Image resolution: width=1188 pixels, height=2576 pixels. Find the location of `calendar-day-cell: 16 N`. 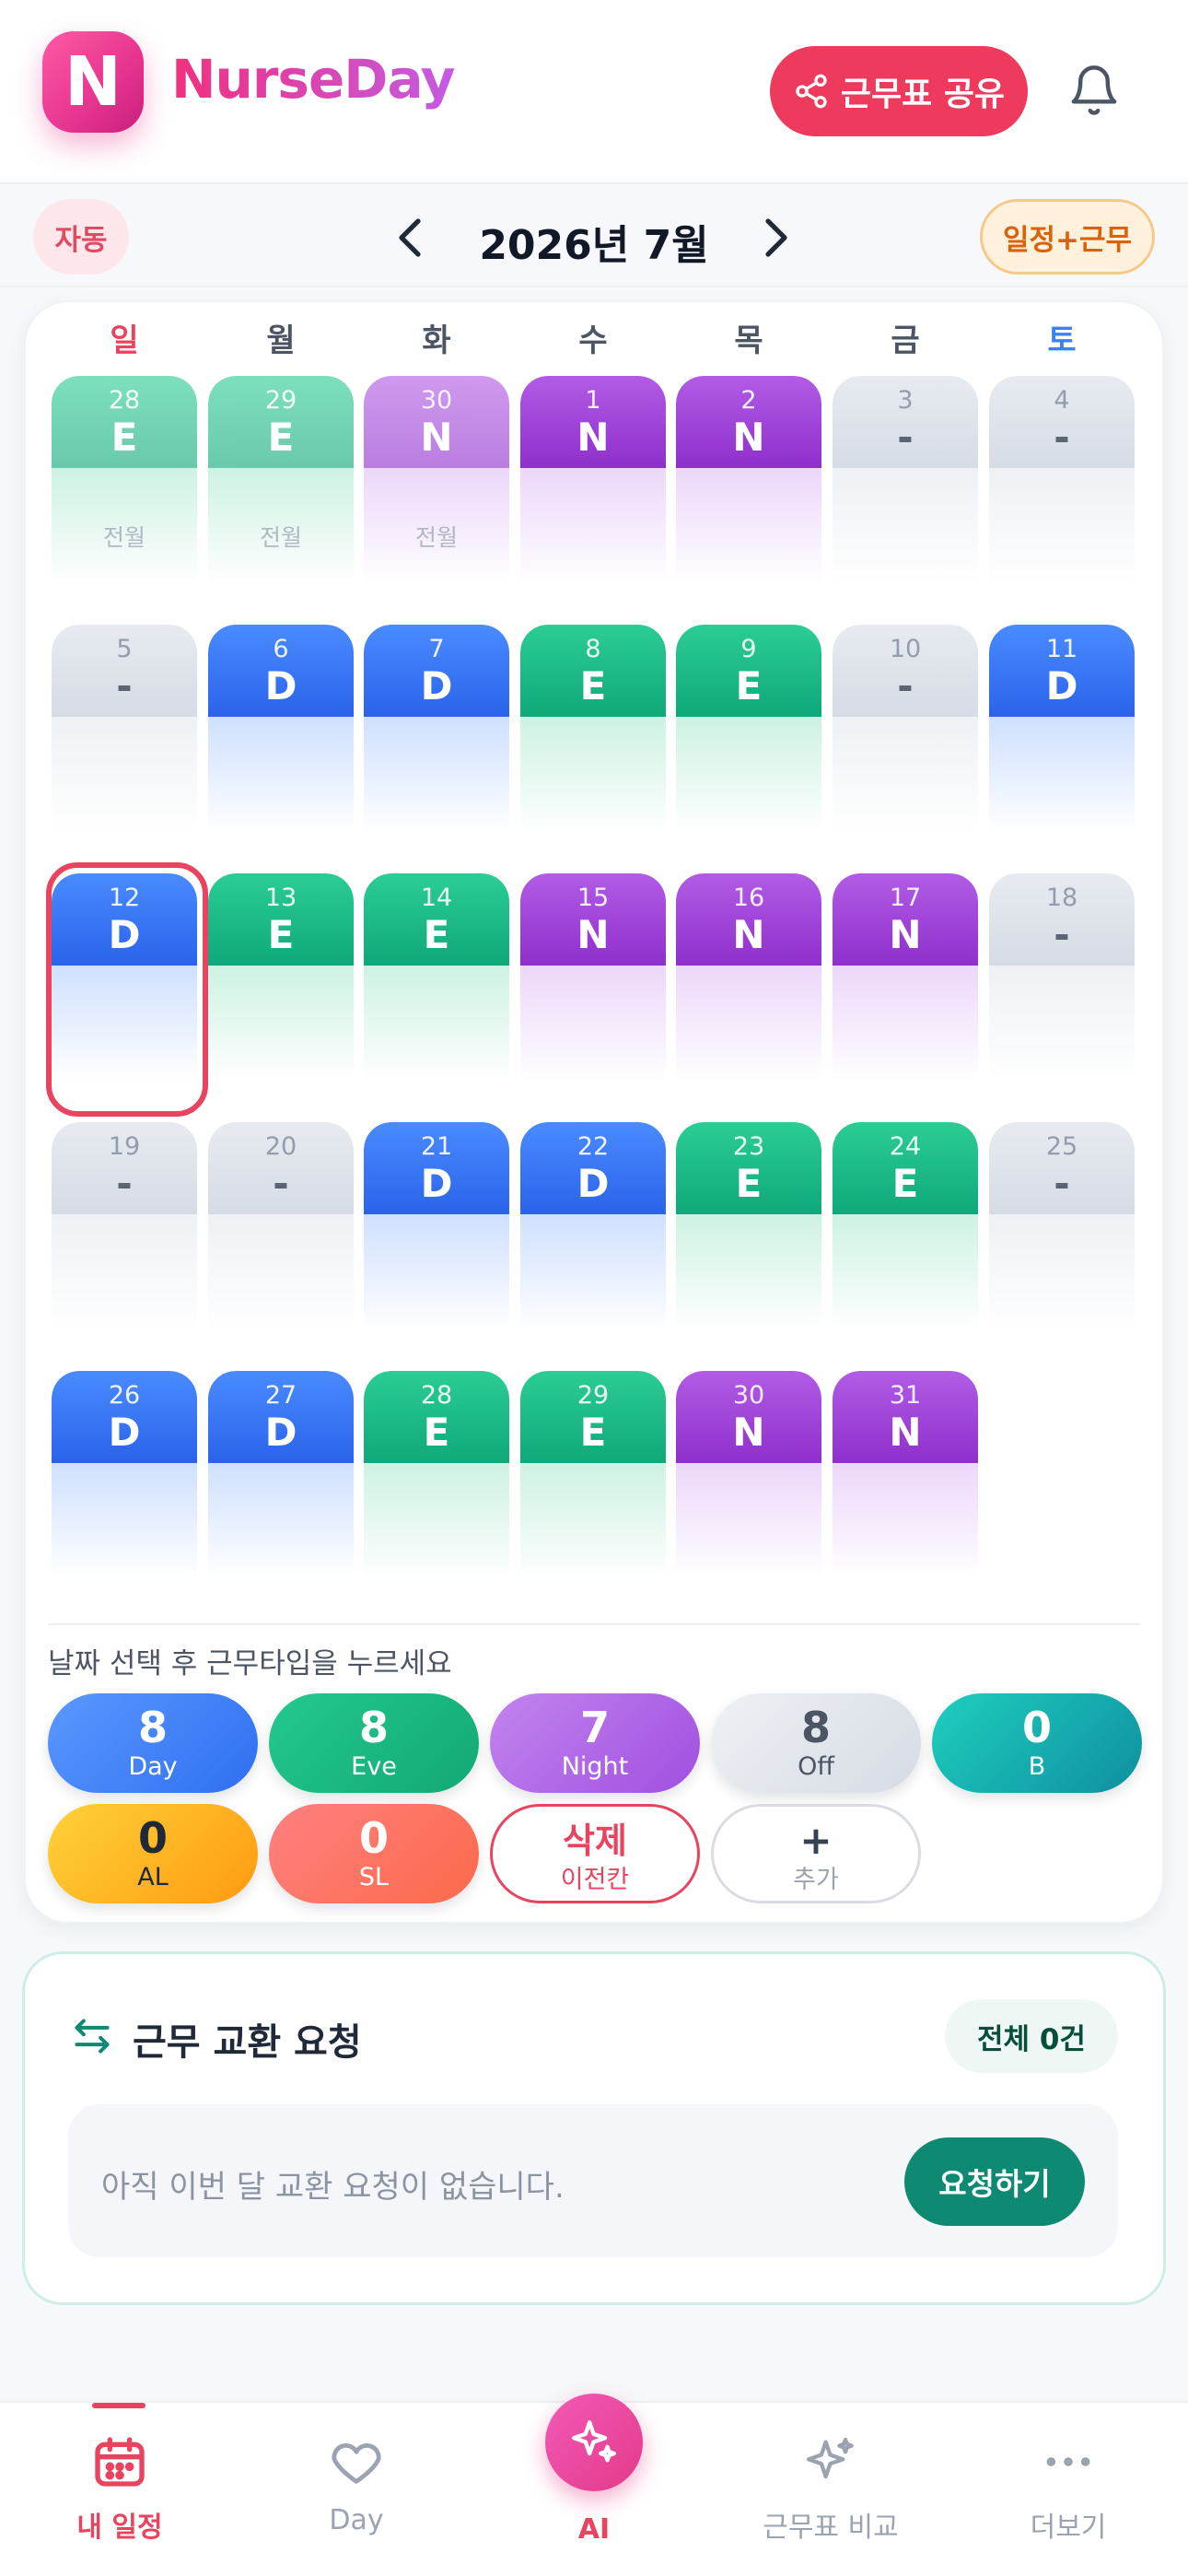

calendar-day-cell: 16 N is located at coordinates (748, 987).